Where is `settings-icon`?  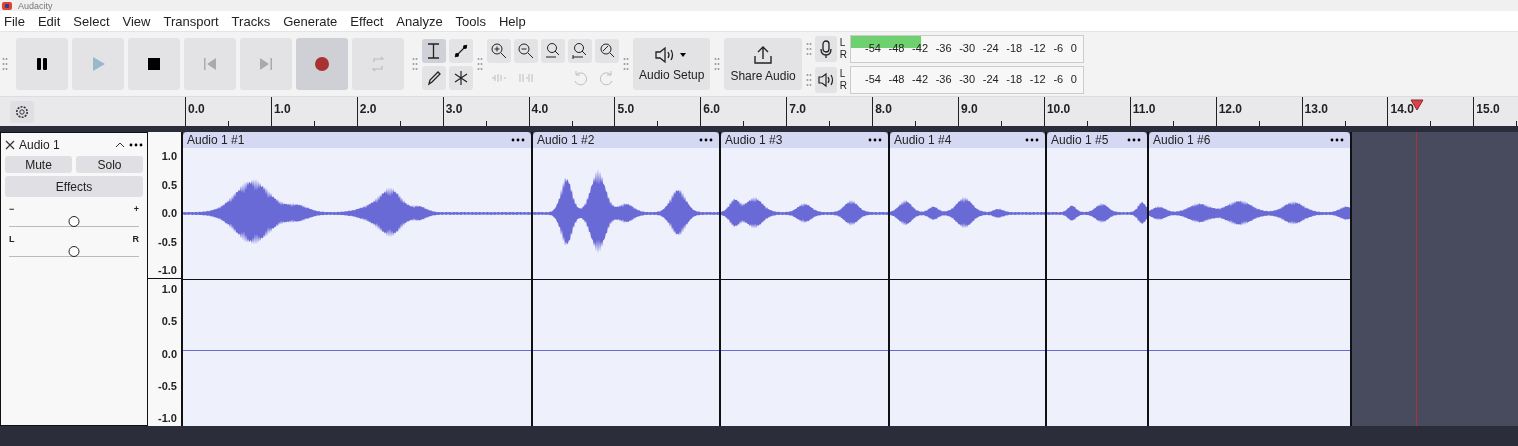
settings-icon is located at coordinates (22, 111).